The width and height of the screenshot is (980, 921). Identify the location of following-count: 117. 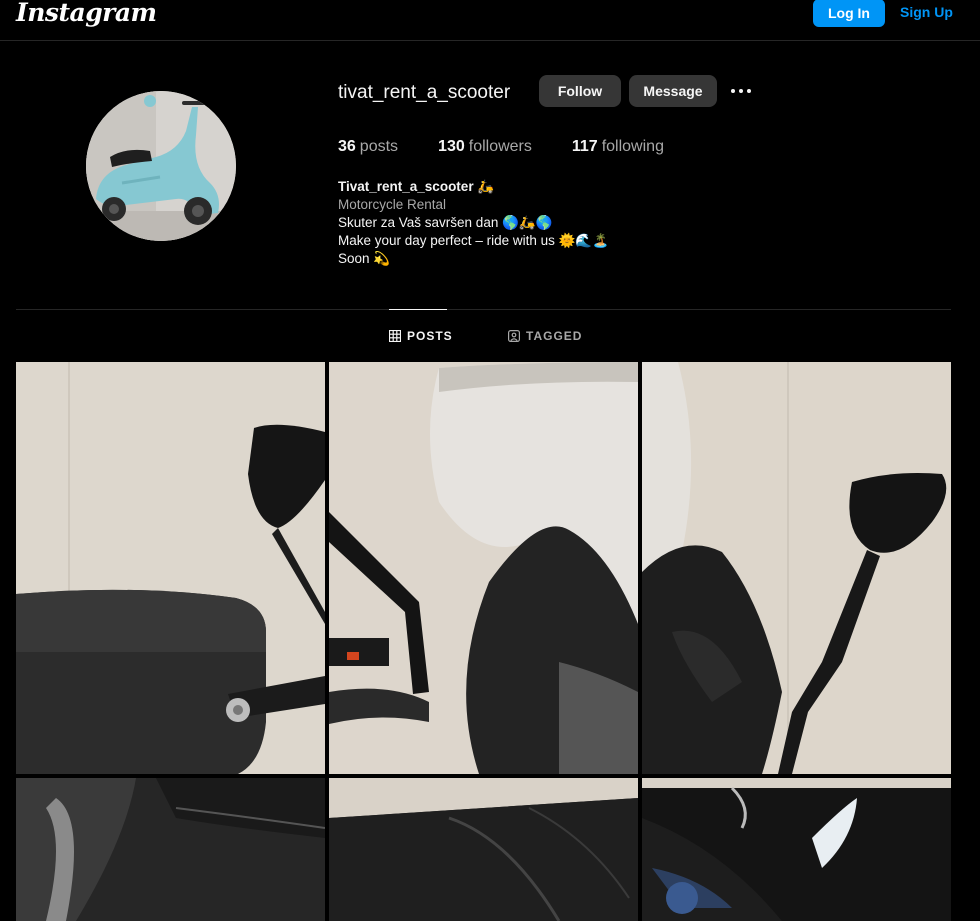
(584, 146).